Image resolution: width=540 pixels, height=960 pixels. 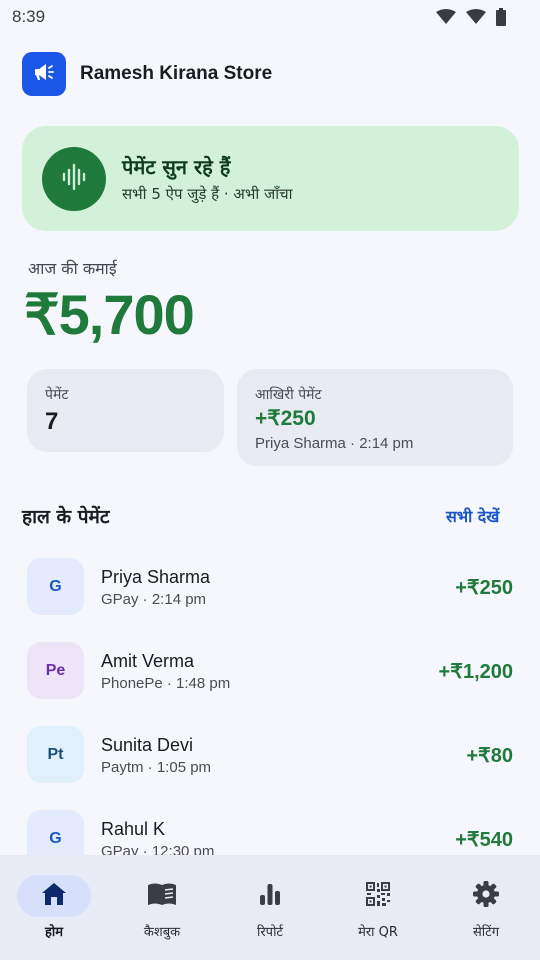 I want to click on status-bar: 8:39, so click(x=270, y=17).